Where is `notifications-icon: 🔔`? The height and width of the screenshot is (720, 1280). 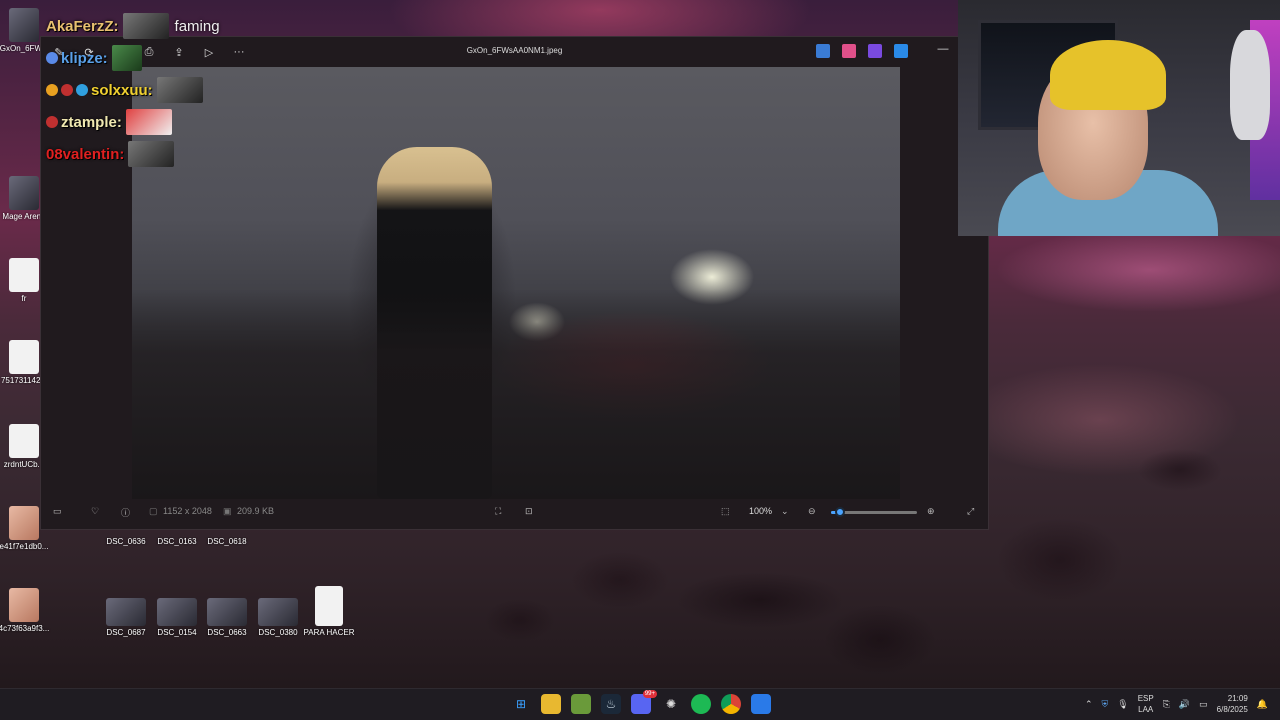 notifications-icon: 🔔 is located at coordinates (1262, 704).